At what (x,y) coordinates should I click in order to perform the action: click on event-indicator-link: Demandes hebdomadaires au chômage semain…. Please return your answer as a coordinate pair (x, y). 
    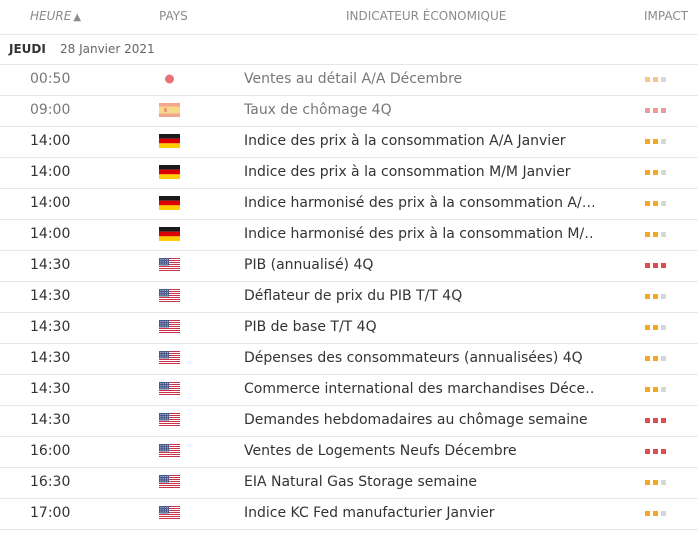
    Looking at the image, I should click on (419, 420).